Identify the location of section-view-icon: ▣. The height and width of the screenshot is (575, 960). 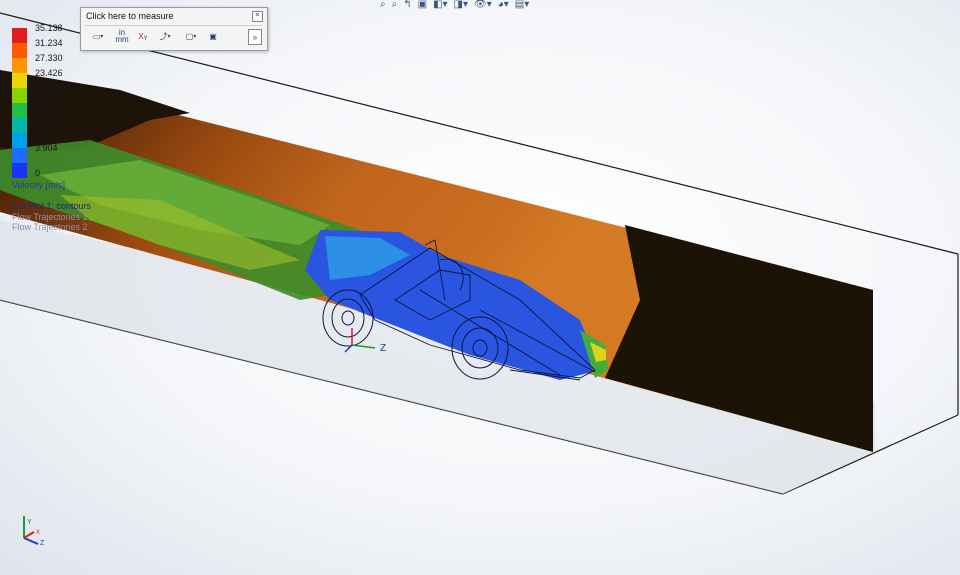
(422, 6).